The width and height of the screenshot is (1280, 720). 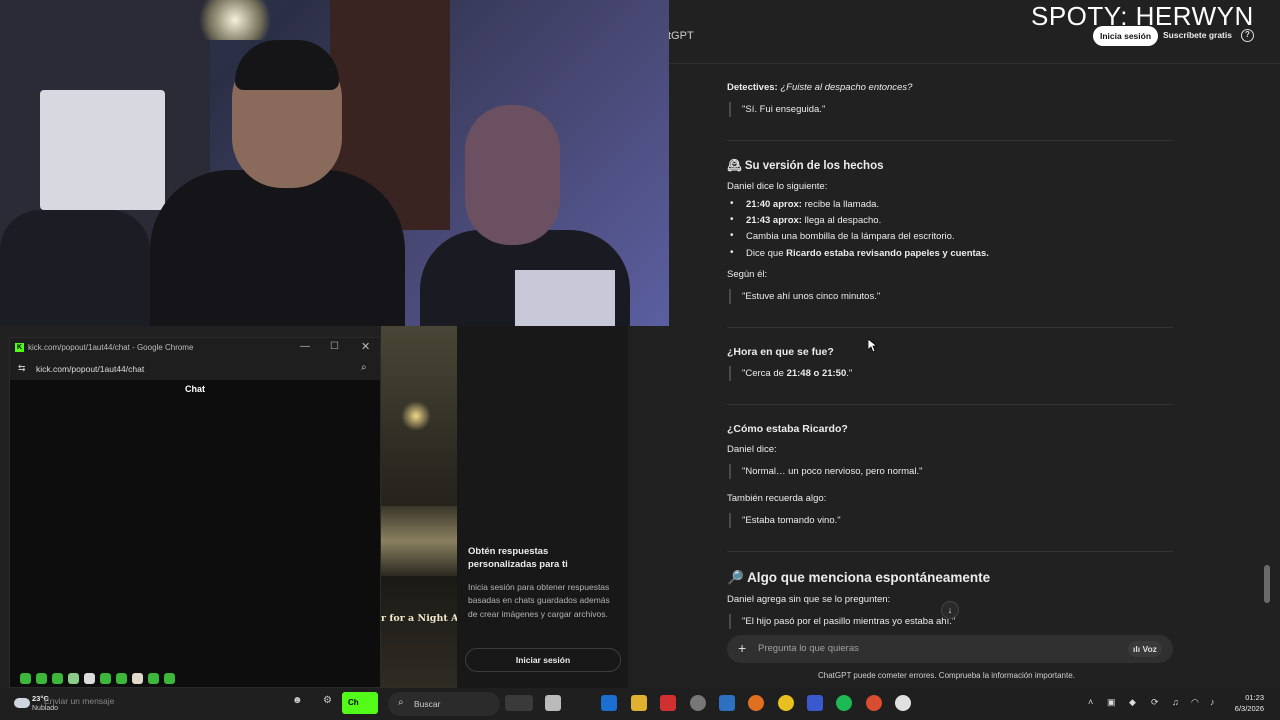 What do you see at coordinates (22, 703) in the screenshot?
I see `cloud-icon` at bounding box center [22, 703].